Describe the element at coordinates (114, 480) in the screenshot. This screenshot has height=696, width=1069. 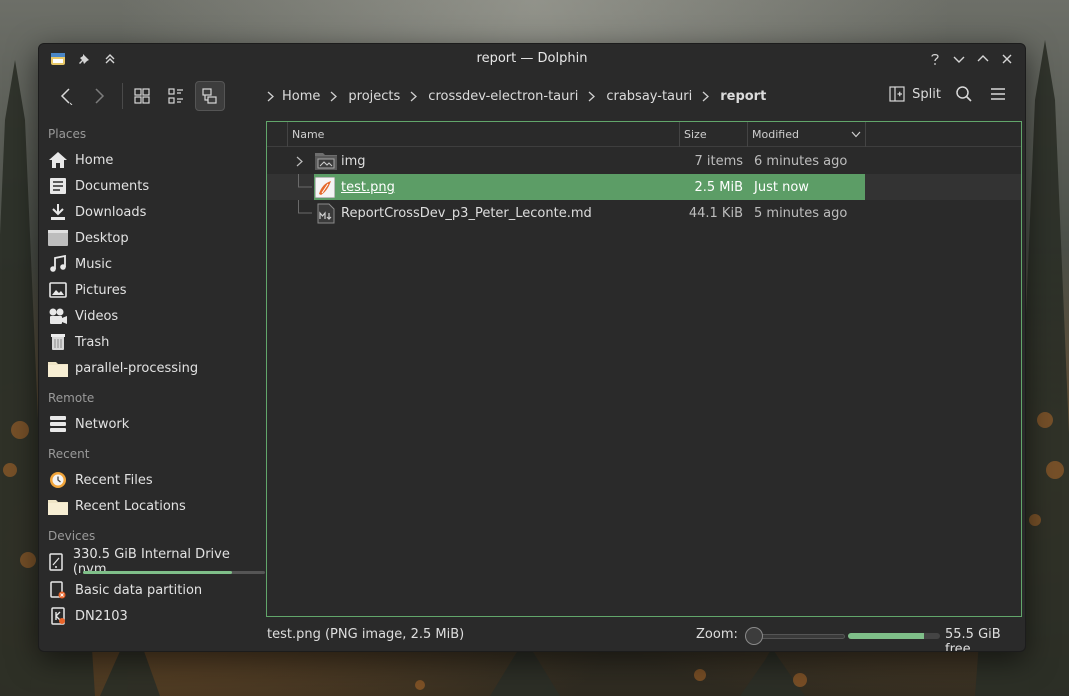
I see `sidebar-item-label: Recent Files` at that location.